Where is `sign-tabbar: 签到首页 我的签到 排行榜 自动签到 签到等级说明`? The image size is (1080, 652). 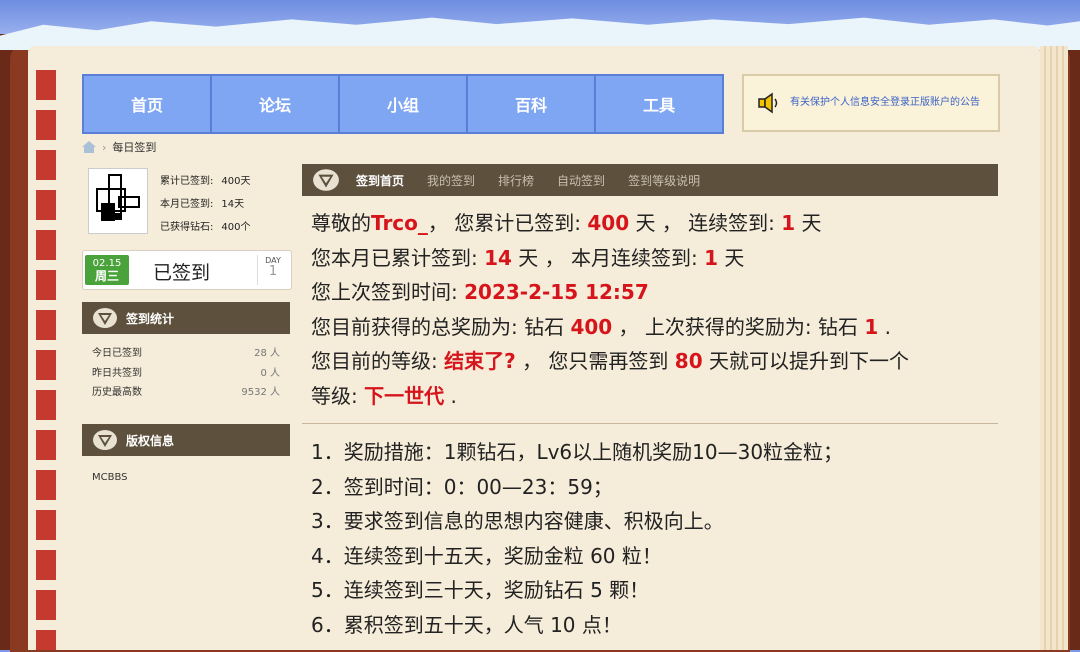
sign-tabbar: 签到首页 我的签到 排行榜 自动签到 签到等级说明 is located at coordinates (650, 180).